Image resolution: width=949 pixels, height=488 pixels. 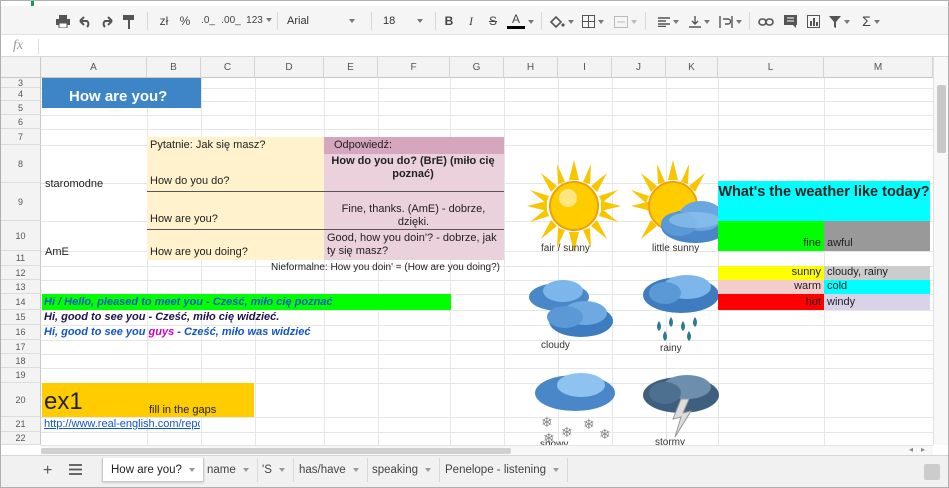 What do you see at coordinates (276, 451) in the screenshot?
I see `horizontal-scroll-thumb` at bounding box center [276, 451].